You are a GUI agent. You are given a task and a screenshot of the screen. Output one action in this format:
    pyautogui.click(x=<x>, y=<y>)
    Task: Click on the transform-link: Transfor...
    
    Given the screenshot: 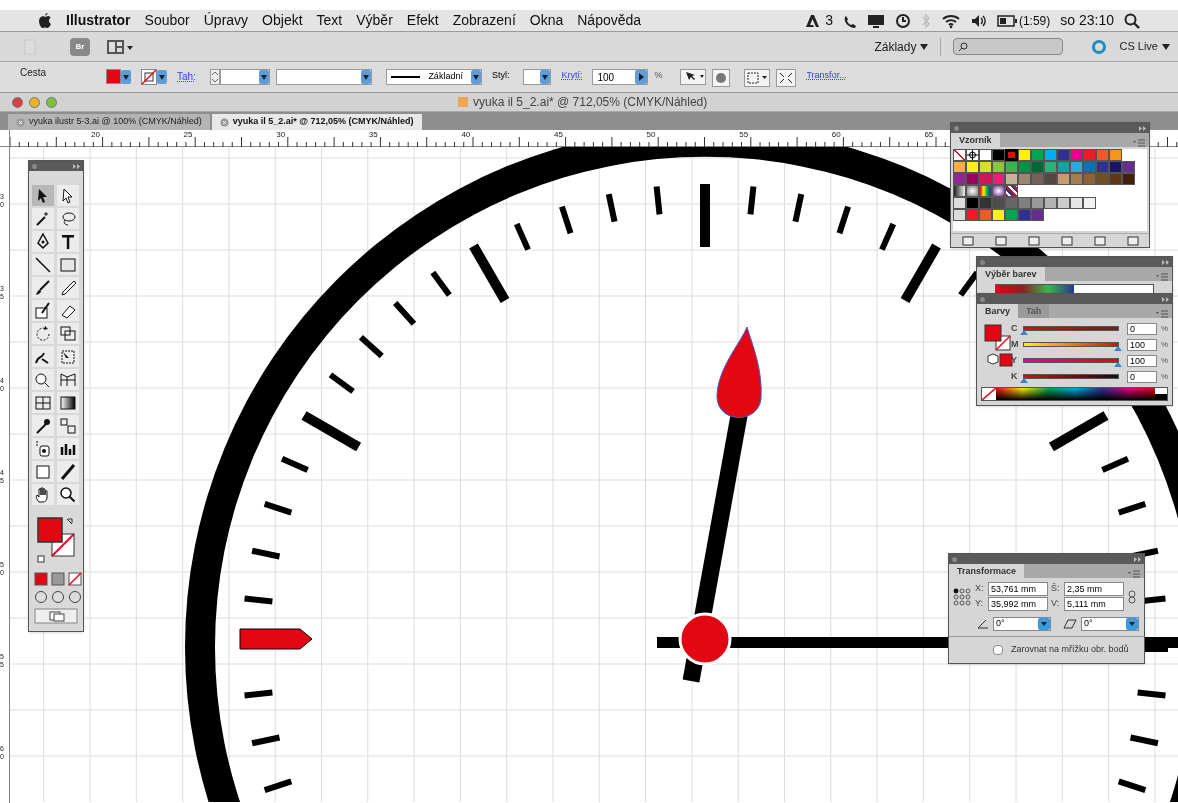 What is the action you would take?
    pyautogui.click(x=826, y=76)
    